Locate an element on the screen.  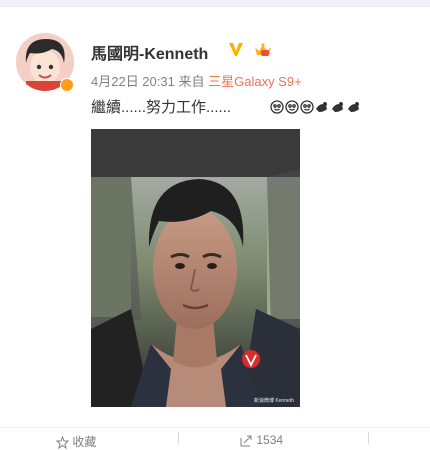
image-watermark: 新浪微博 Kenneth is located at coordinates (273, 401).